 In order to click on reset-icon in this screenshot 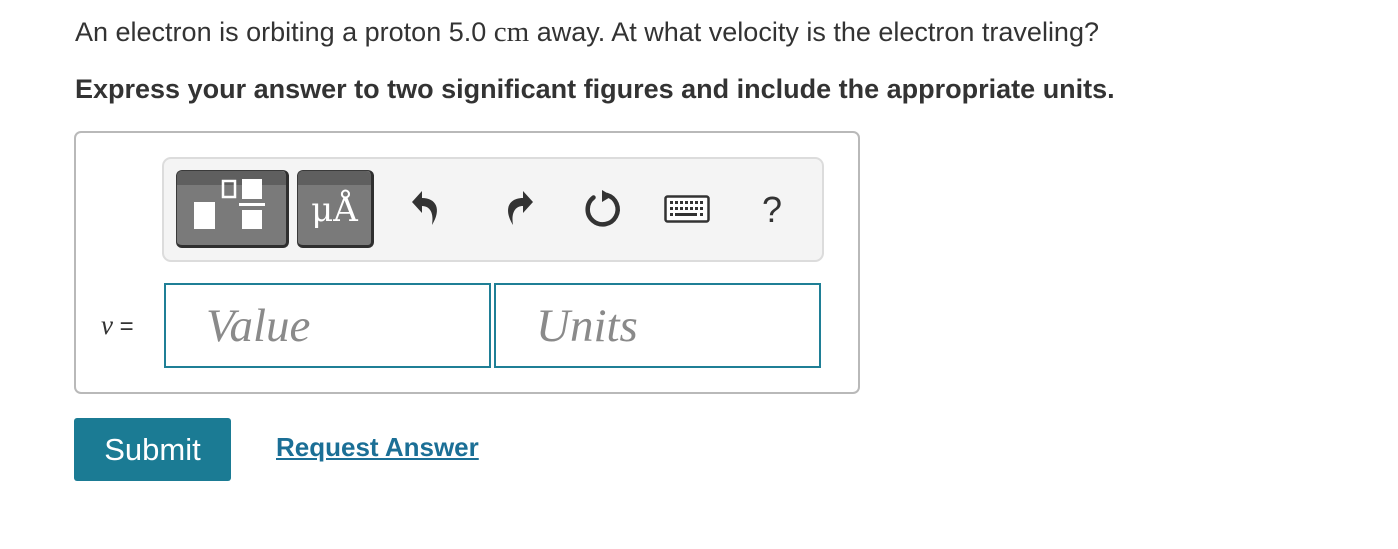, I will do `click(602, 208)`.